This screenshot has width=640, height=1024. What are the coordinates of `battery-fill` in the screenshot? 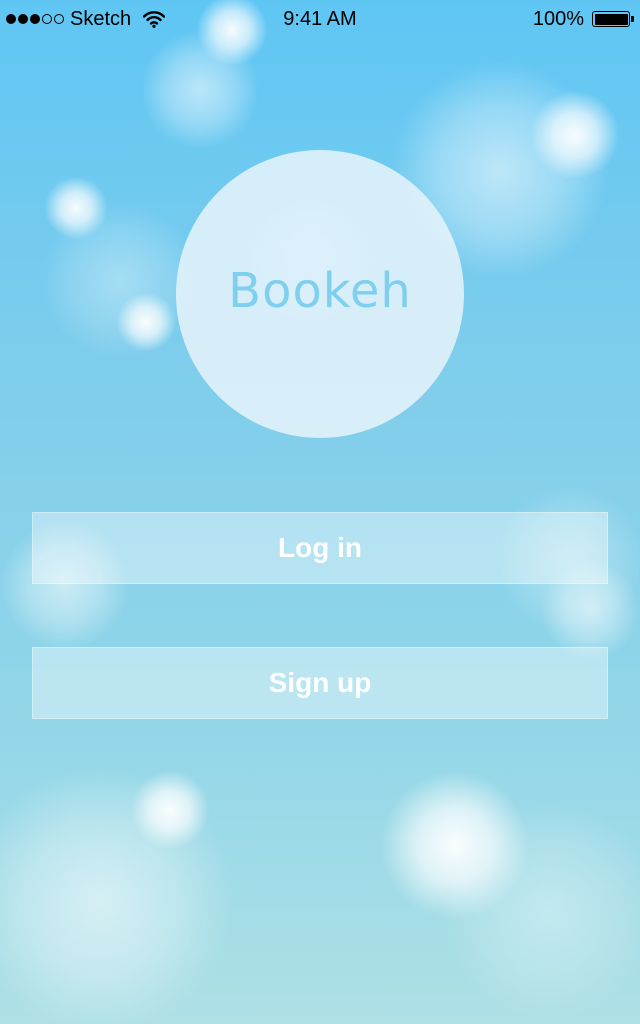 It's located at (611, 19).